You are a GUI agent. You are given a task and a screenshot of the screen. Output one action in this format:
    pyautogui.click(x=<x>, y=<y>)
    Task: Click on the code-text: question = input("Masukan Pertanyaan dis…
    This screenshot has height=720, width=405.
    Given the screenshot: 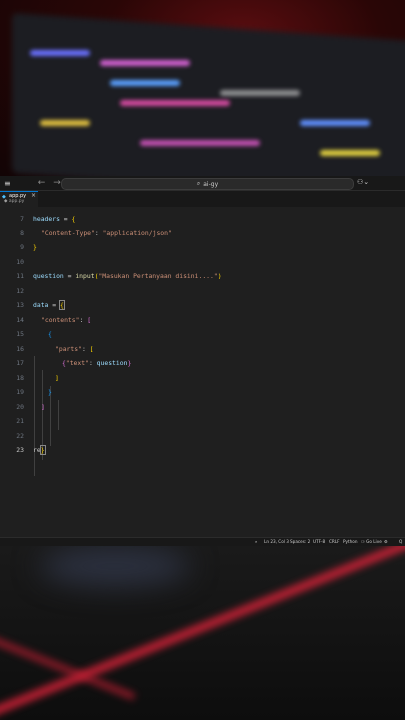 What is the action you would take?
    pyautogui.click(x=127, y=276)
    